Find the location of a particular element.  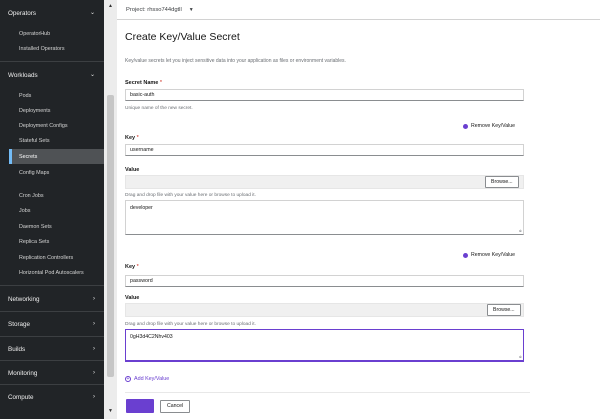

add-circle-icon: + is located at coordinates (128, 379).